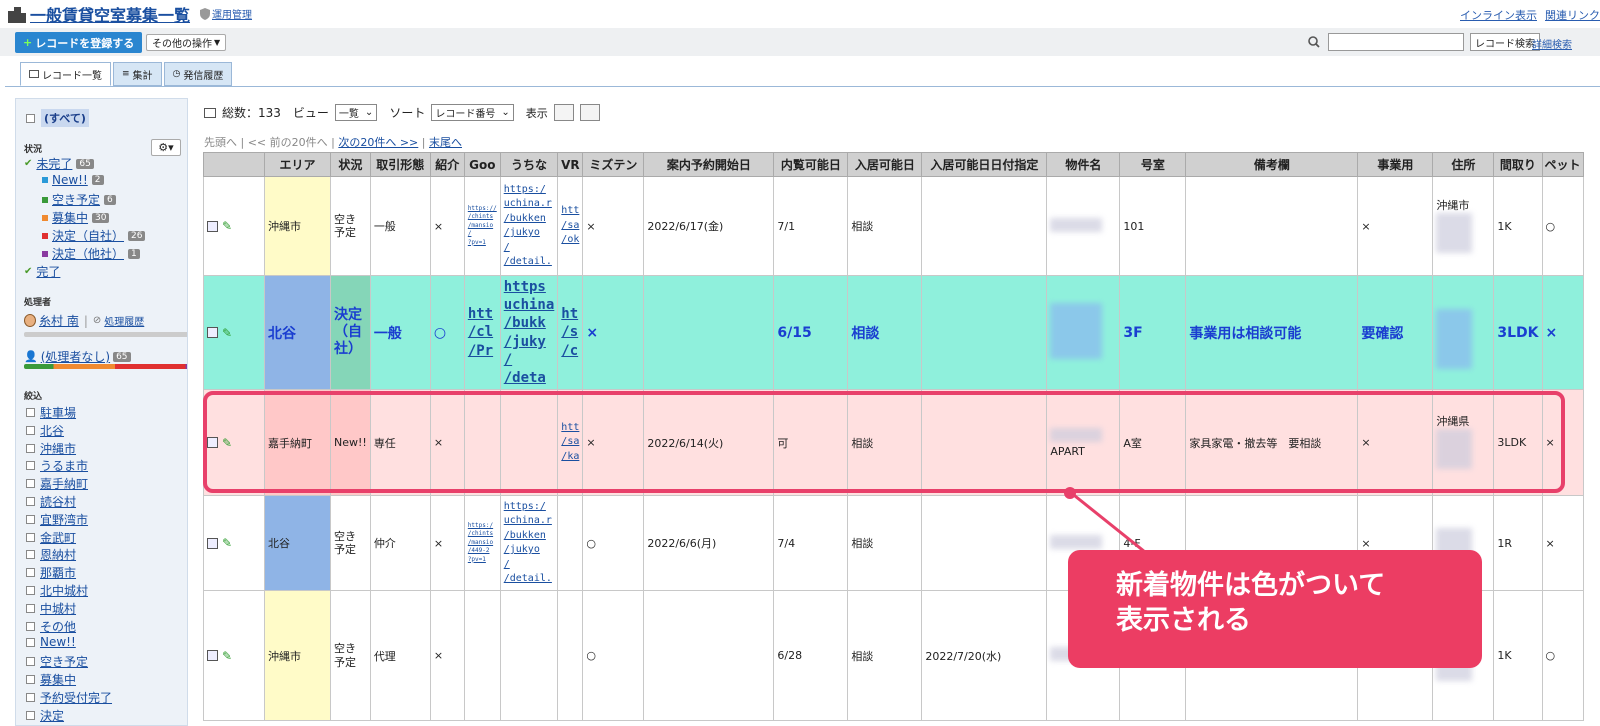 This screenshot has width=1600, height=726. What do you see at coordinates (356, 112) in the screenshot?
I see `view-select: 一覧 ⌄` at bounding box center [356, 112].